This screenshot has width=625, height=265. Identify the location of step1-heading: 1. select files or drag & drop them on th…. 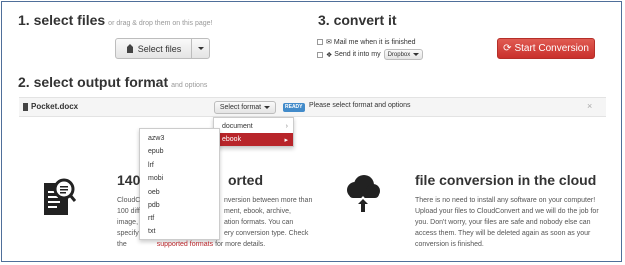
(115, 20).